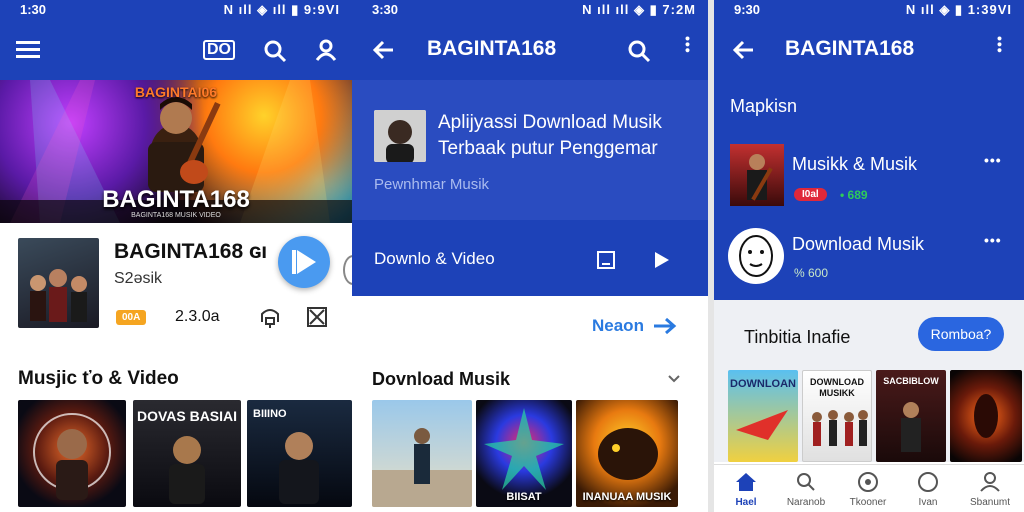 The image size is (1024, 512). Describe the element at coordinates (797, 337) in the screenshot. I see `promo-title: Tinbitia Inafie` at that location.